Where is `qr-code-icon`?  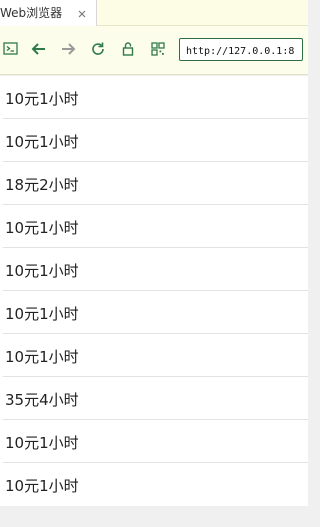
qr-code-icon is located at coordinates (158, 49).